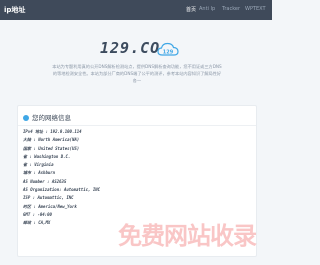 The image size is (320, 265). What do you see at coordinates (50, 206) in the screenshot?
I see `info-row-timezone: 时区 : America/New_York` at bounding box center [50, 206].